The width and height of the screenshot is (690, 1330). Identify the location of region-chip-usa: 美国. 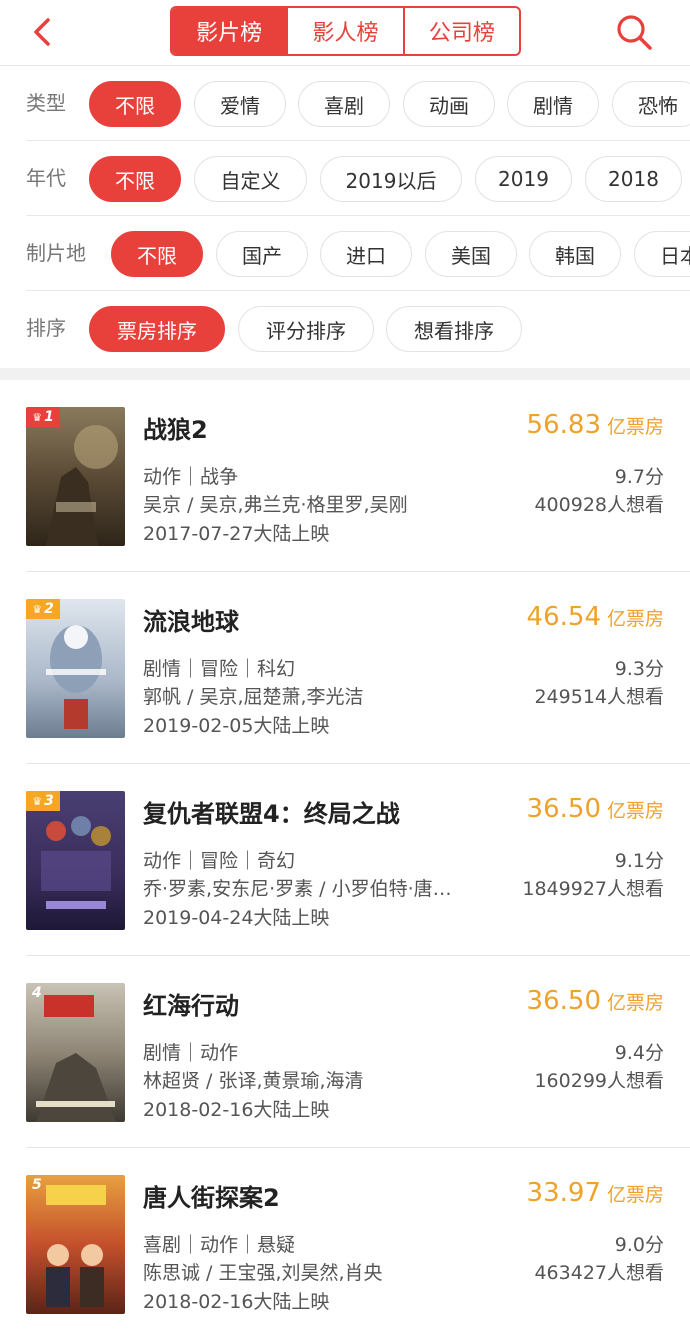
(471, 254).